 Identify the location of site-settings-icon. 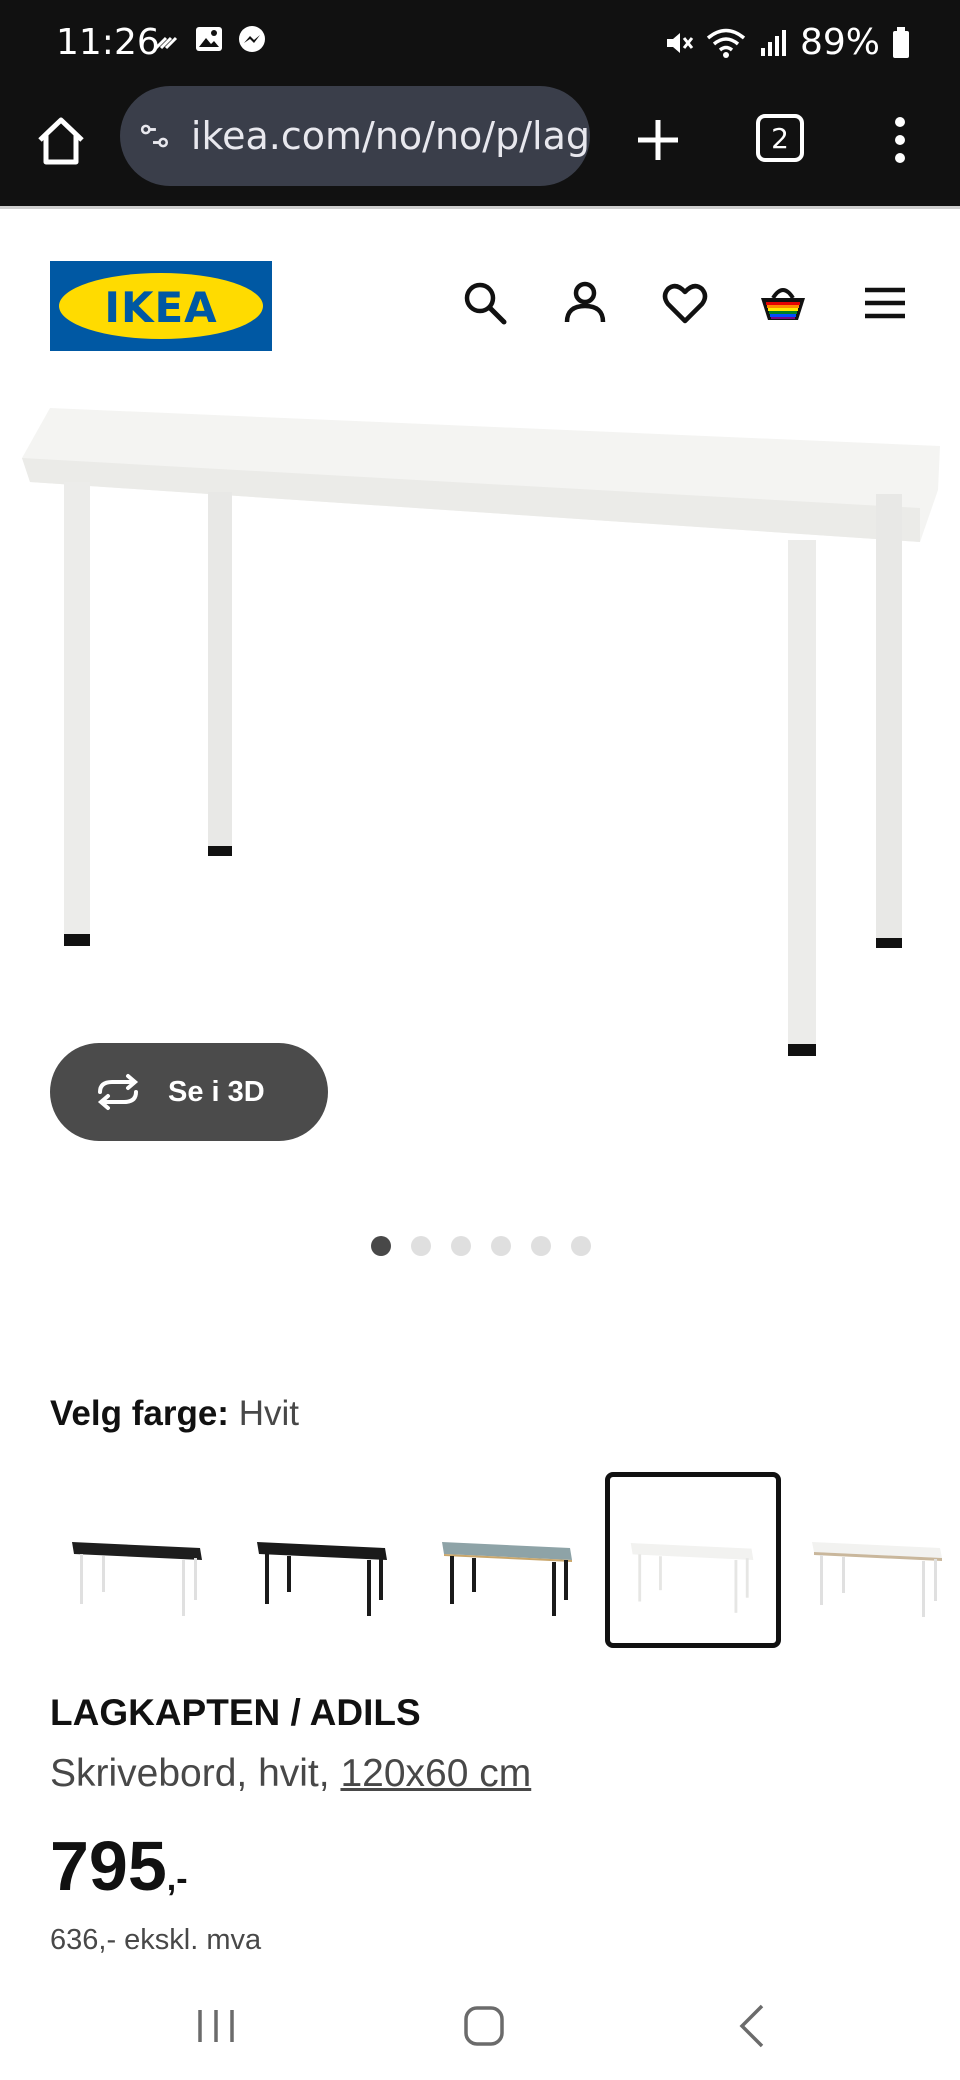
(154, 136).